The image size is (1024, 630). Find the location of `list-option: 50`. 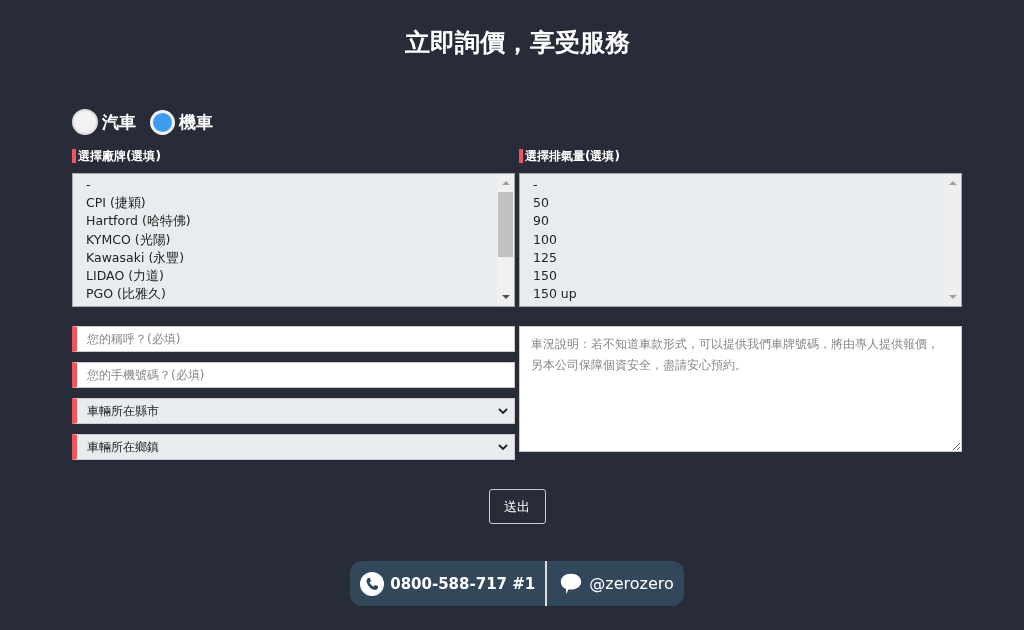

list-option: 50 is located at coordinates (732, 203).